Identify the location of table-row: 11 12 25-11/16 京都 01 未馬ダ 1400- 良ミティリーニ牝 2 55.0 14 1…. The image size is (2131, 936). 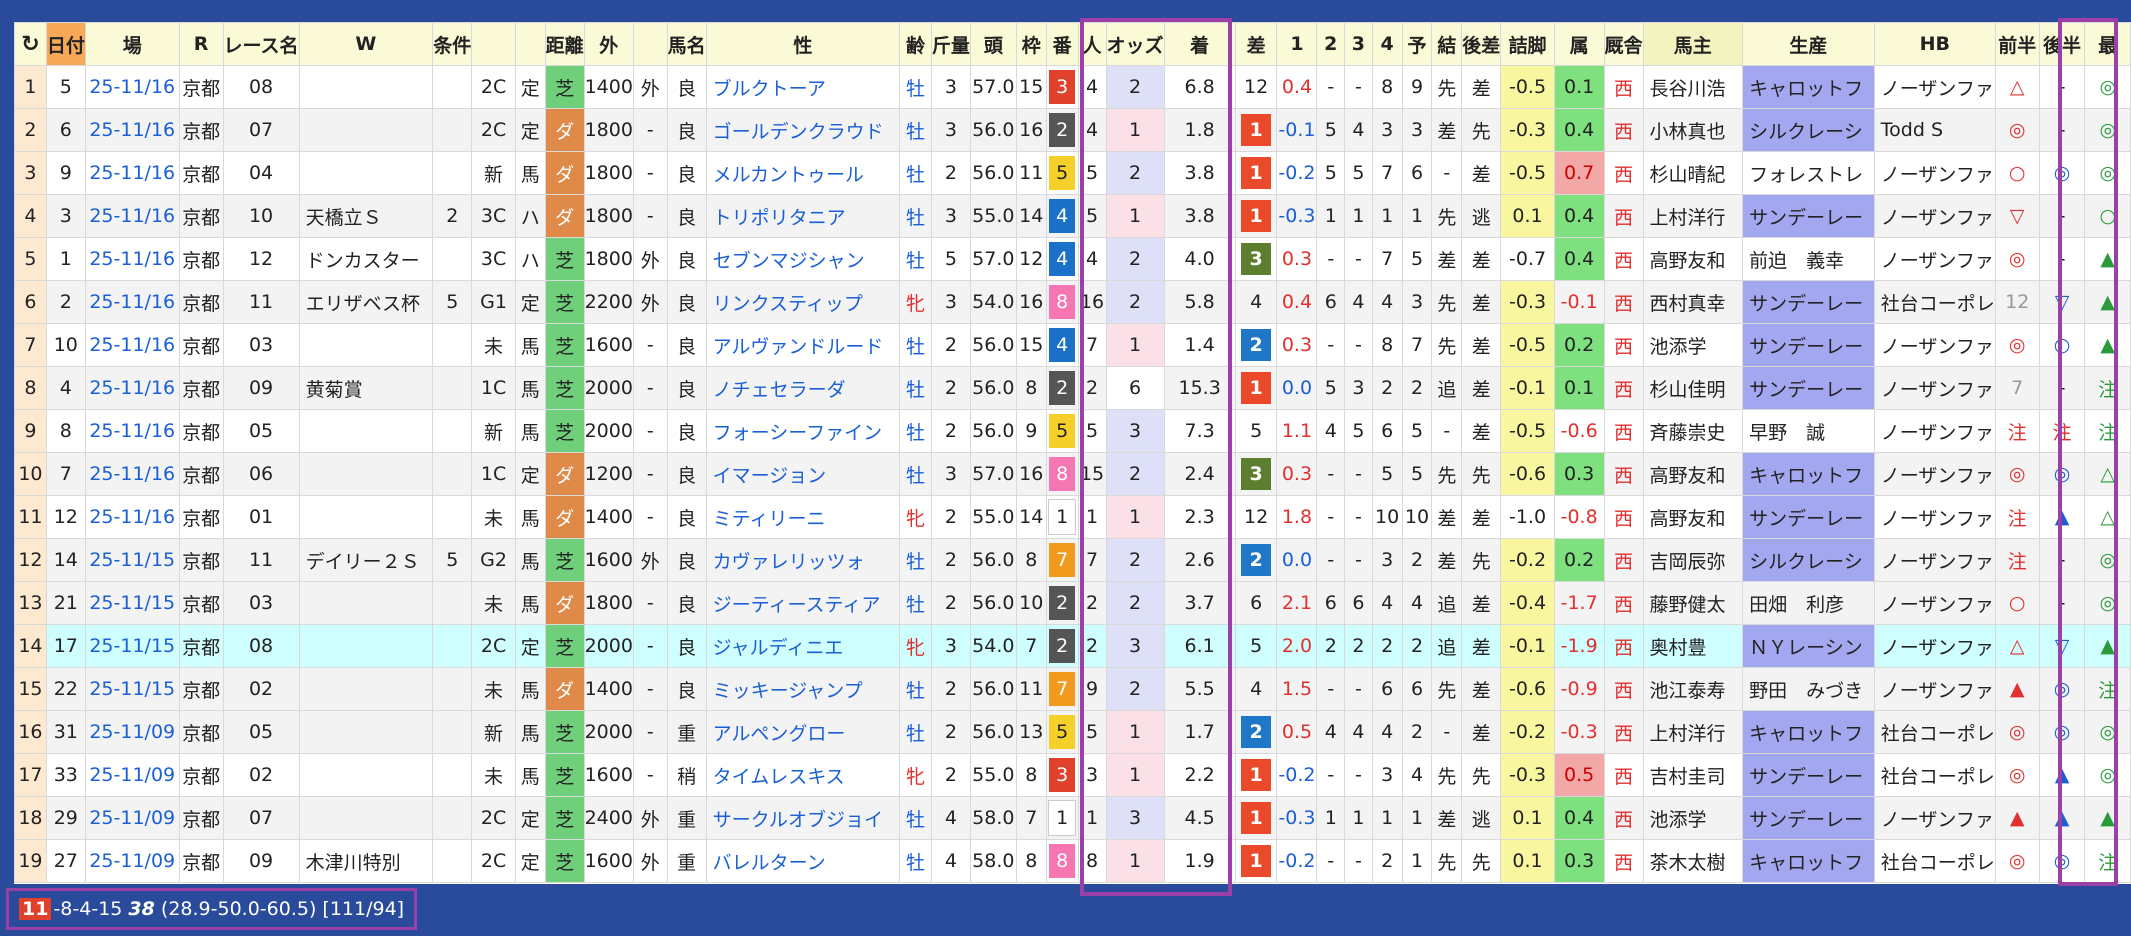
(1072, 517).